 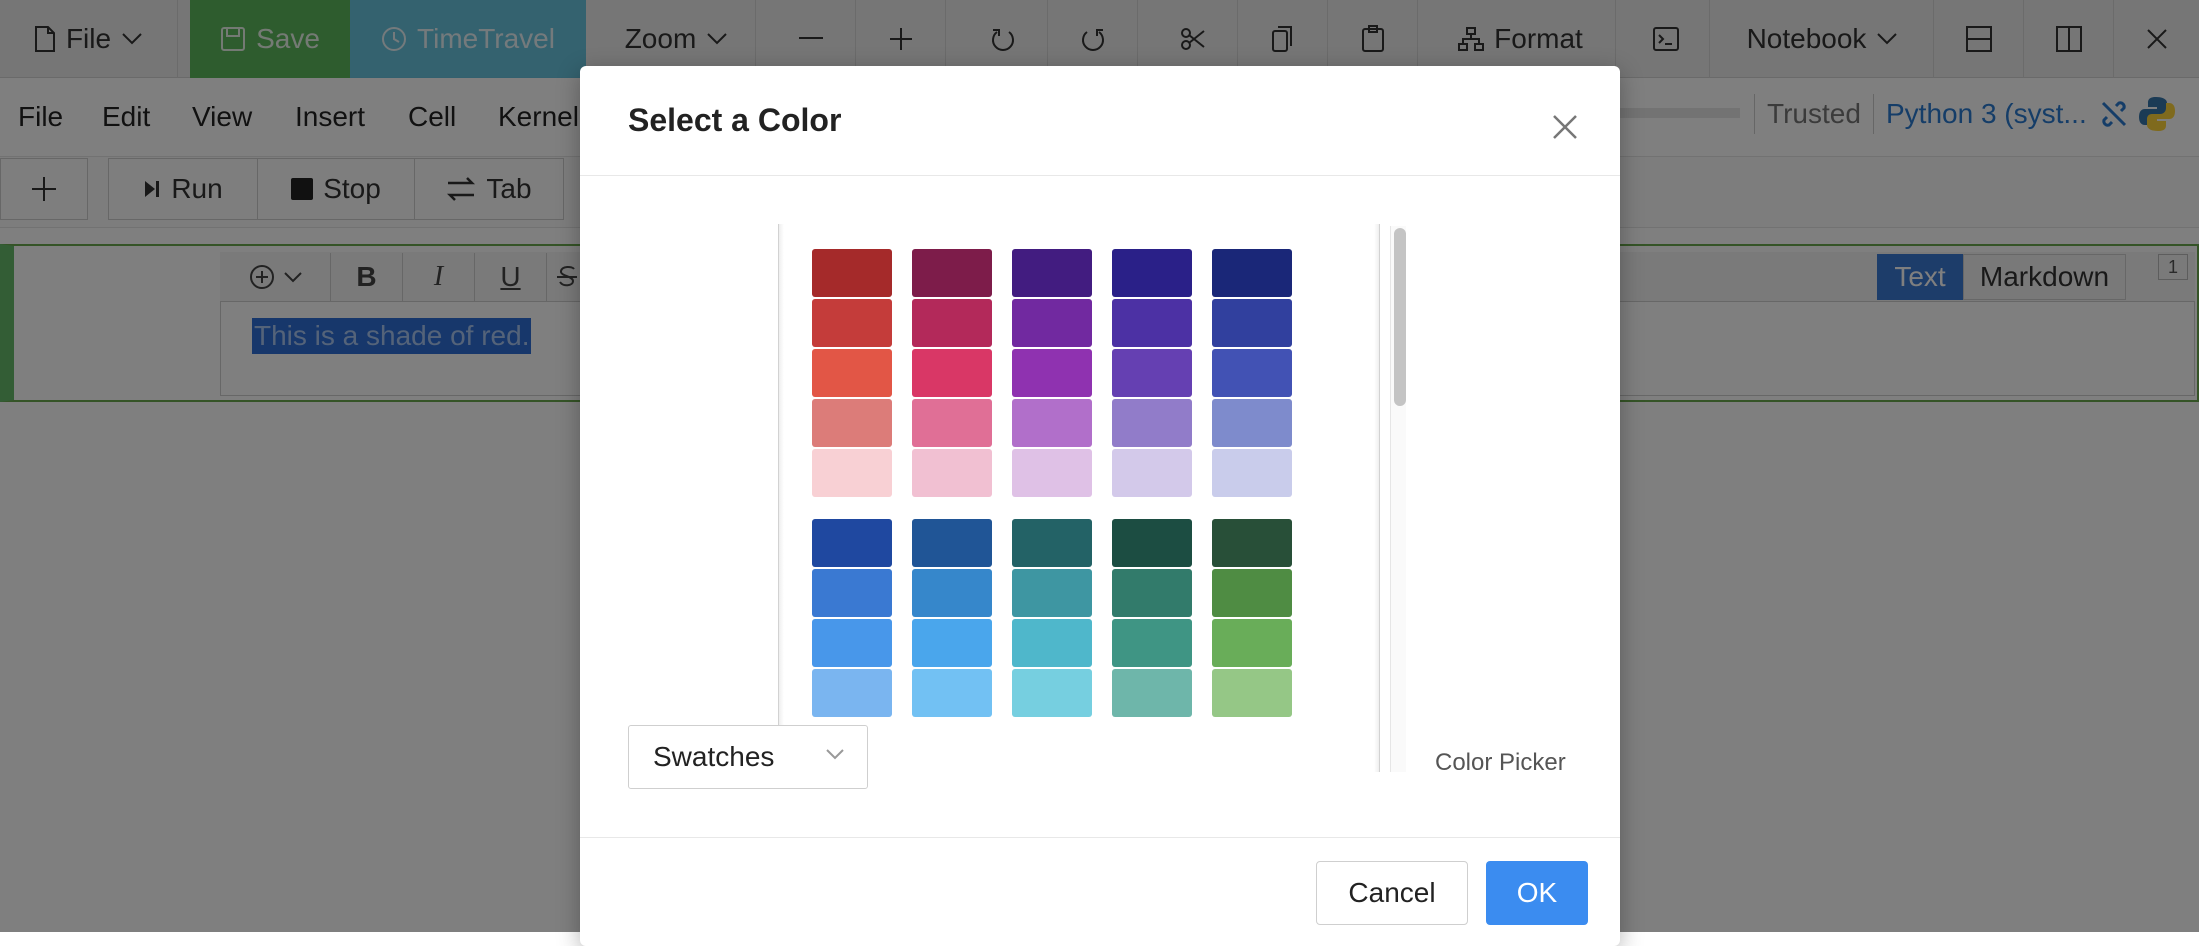 I want to click on dialog-title: Select a Color, so click(x=735, y=120).